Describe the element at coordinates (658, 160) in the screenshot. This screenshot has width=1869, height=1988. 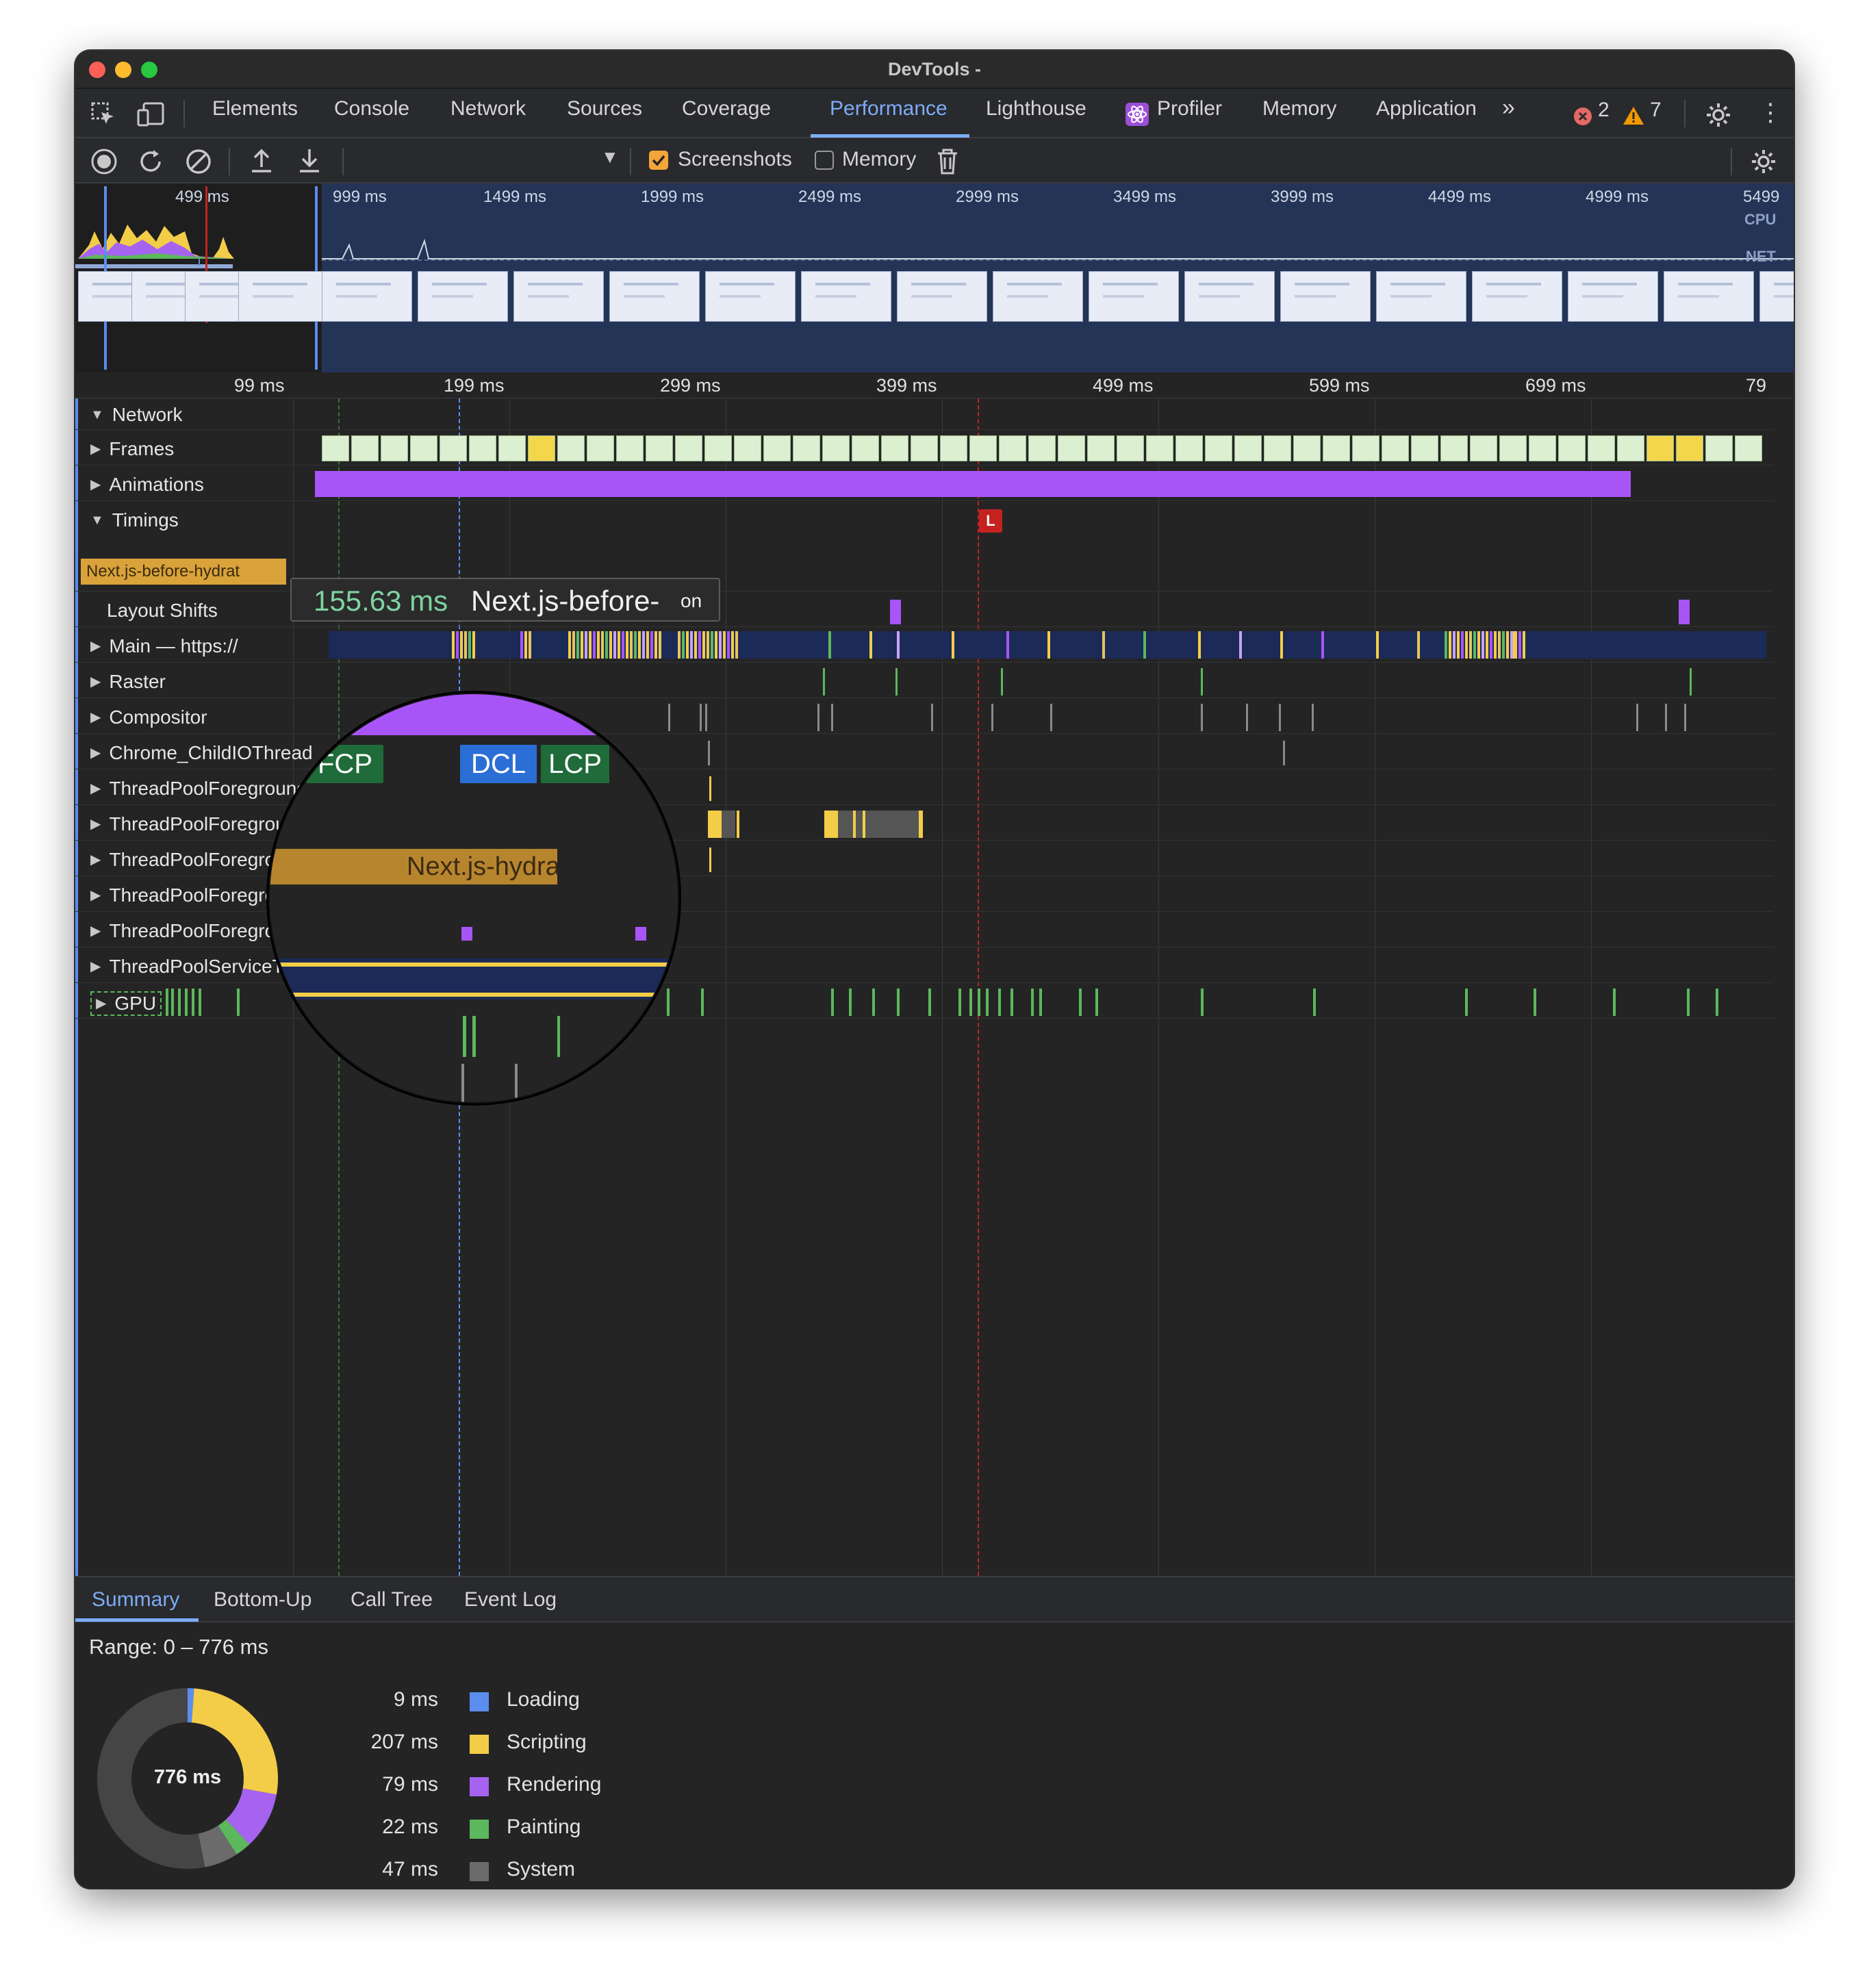
I see `screenshots-checkbox` at that location.